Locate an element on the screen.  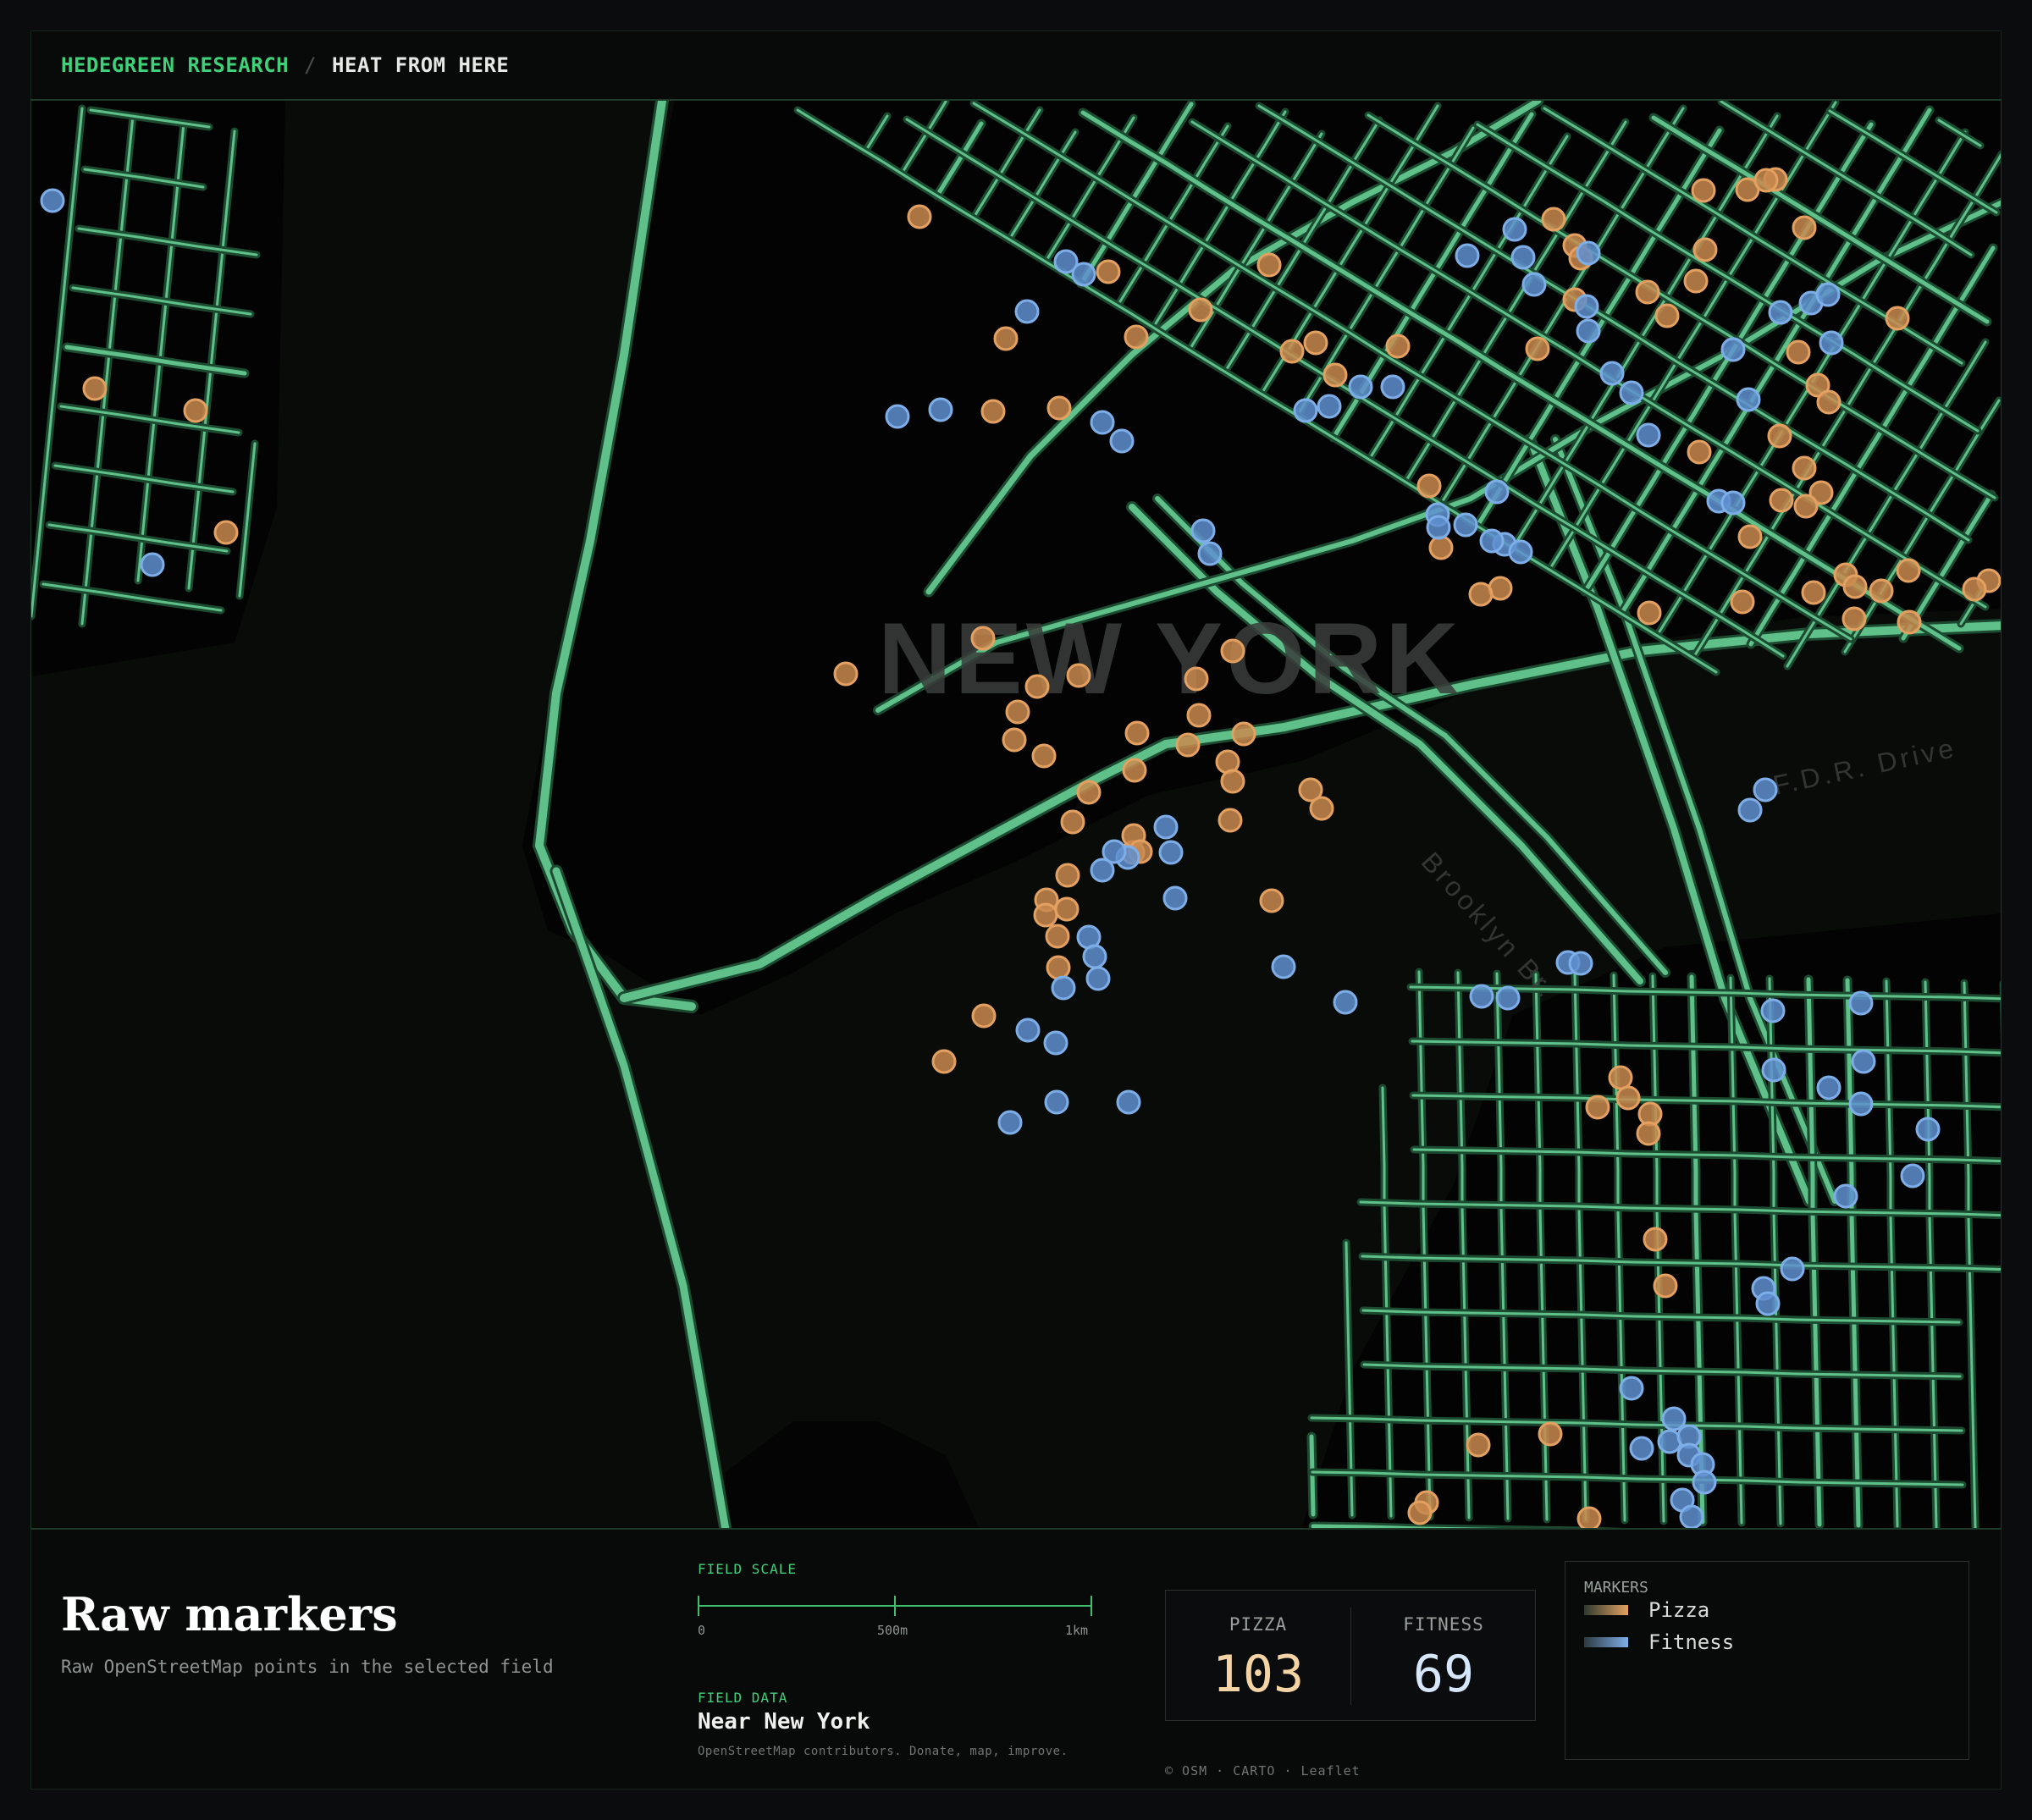
legend-item-pizza: Pizza is located at coordinates (1646, 1610).